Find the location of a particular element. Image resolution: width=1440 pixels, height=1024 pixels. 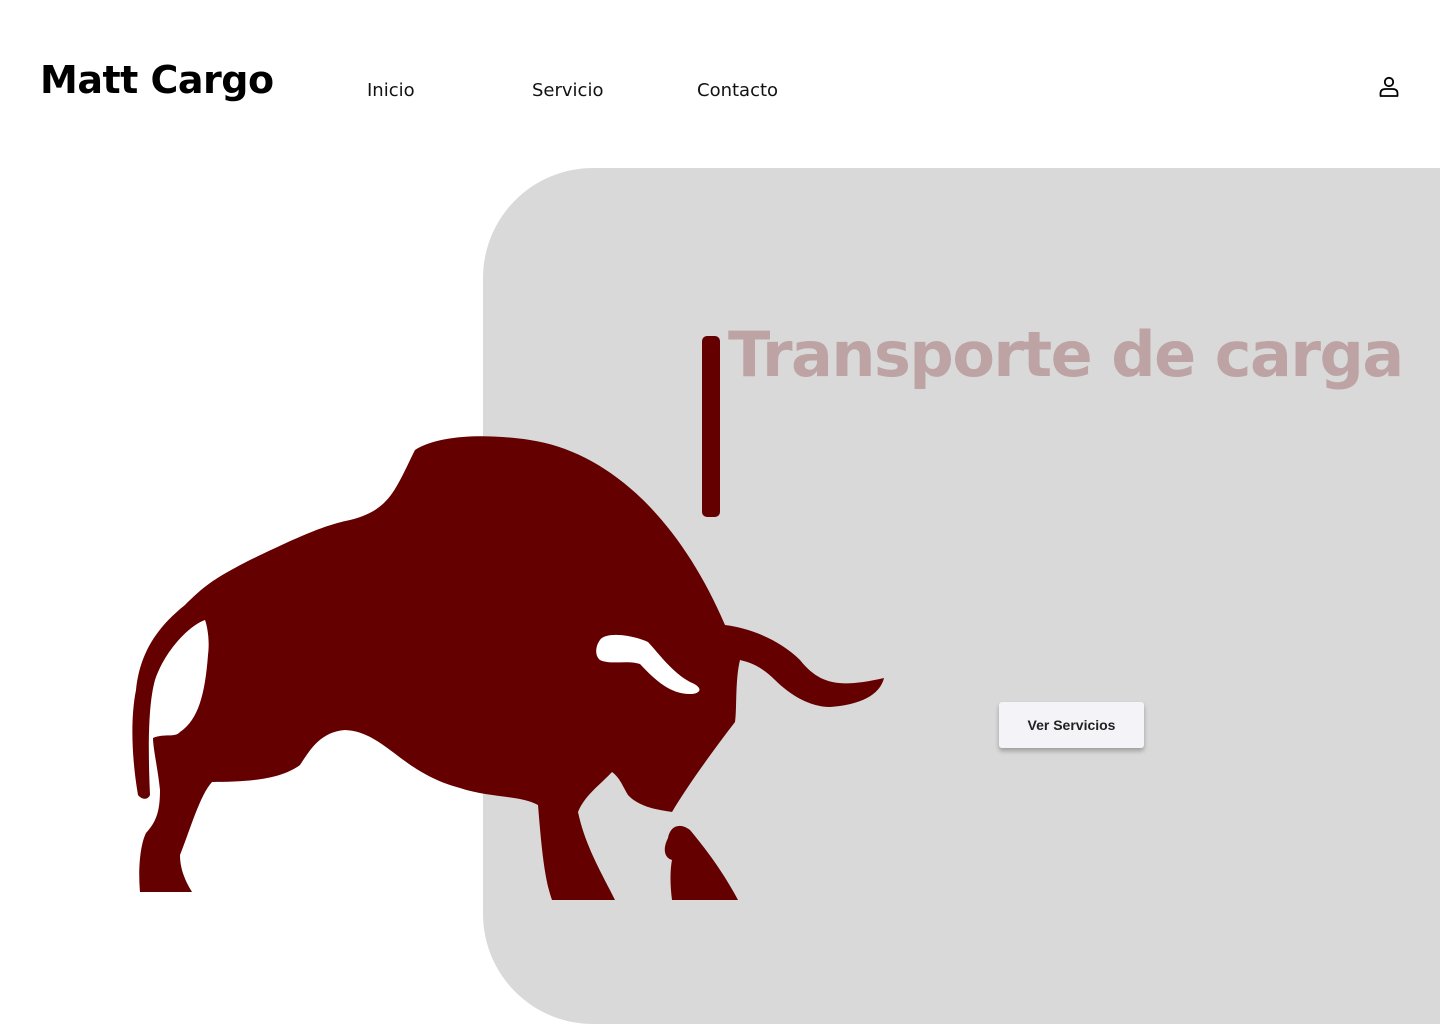

ver-servicios-button: Ver Servicios is located at coordinates (1071, 725).